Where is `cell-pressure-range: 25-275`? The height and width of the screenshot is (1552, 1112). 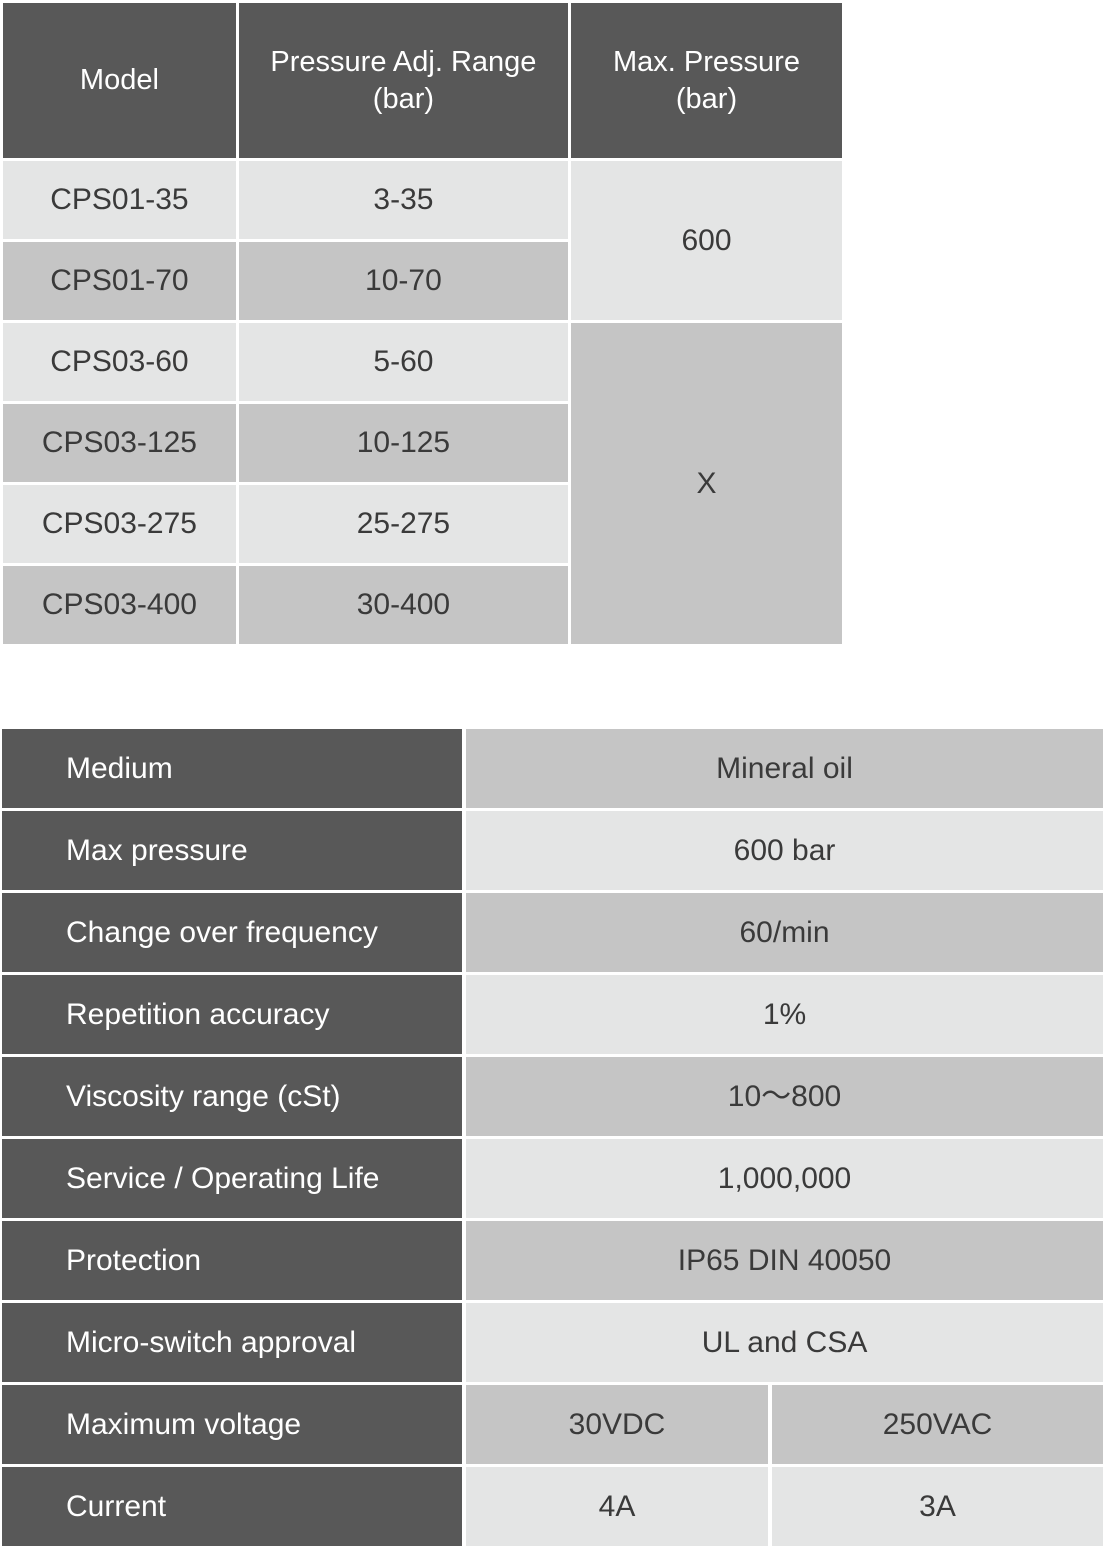
cell-pressure-range: 25-275 is located at coordinates (403, 524).